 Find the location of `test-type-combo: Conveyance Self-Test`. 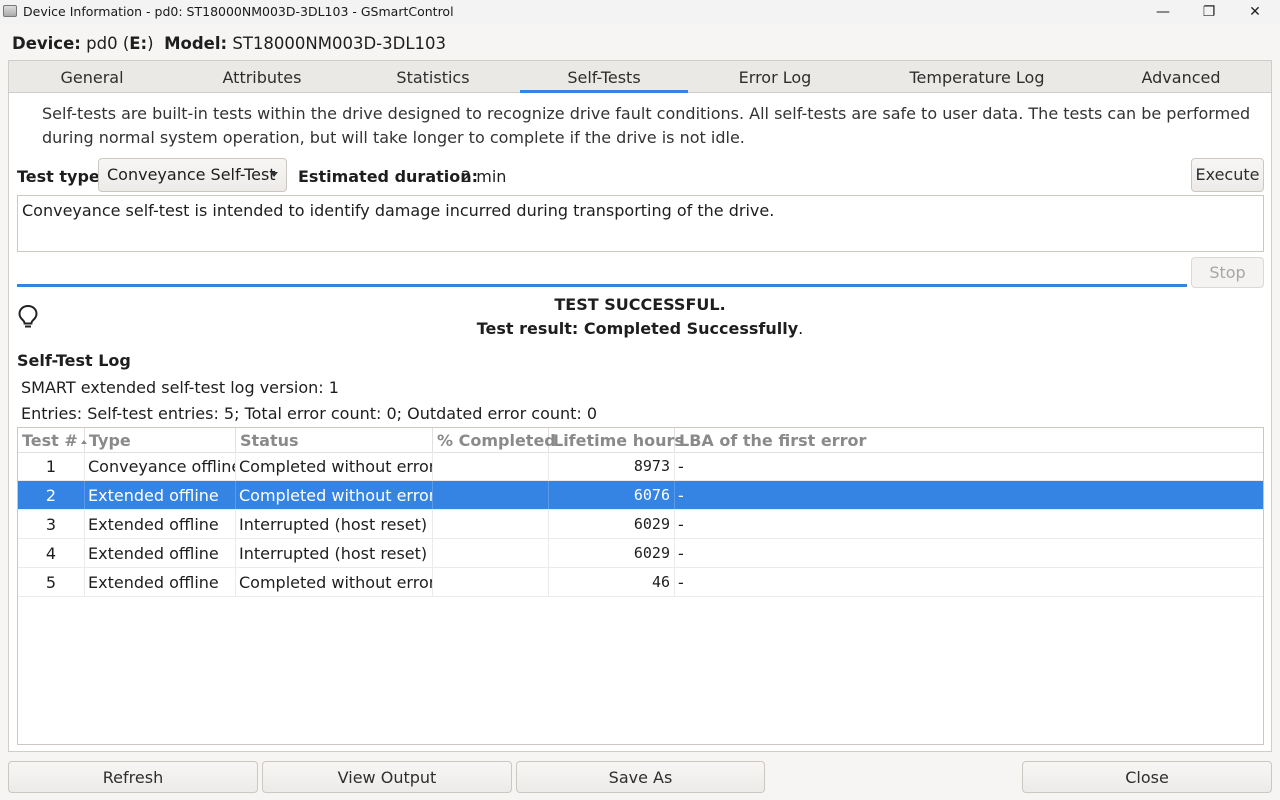

test-type-combo: Conveyance Self-Test is located at coordinates (192, 175).